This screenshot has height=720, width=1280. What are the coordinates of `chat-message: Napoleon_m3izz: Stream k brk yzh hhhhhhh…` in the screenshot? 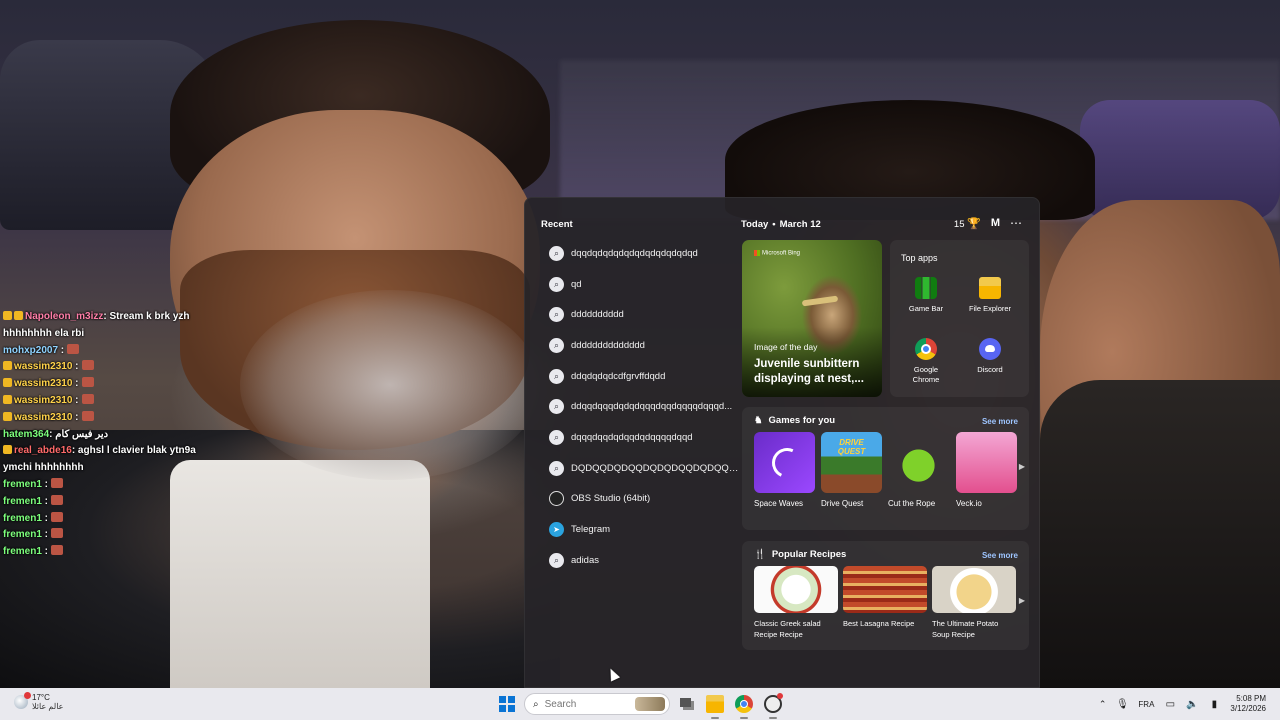 It's located at (103, 326).